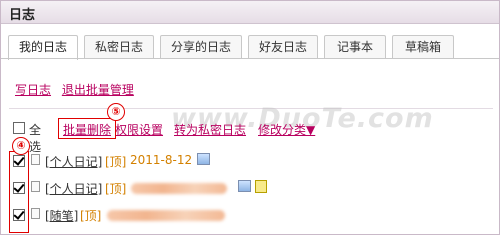 The width and height of the screenshot is (500, 240). What do you see at coordinates (33, 90) in the screenshot?
I see `write-blog-link: 写日志` at bounding box center [33, 90].